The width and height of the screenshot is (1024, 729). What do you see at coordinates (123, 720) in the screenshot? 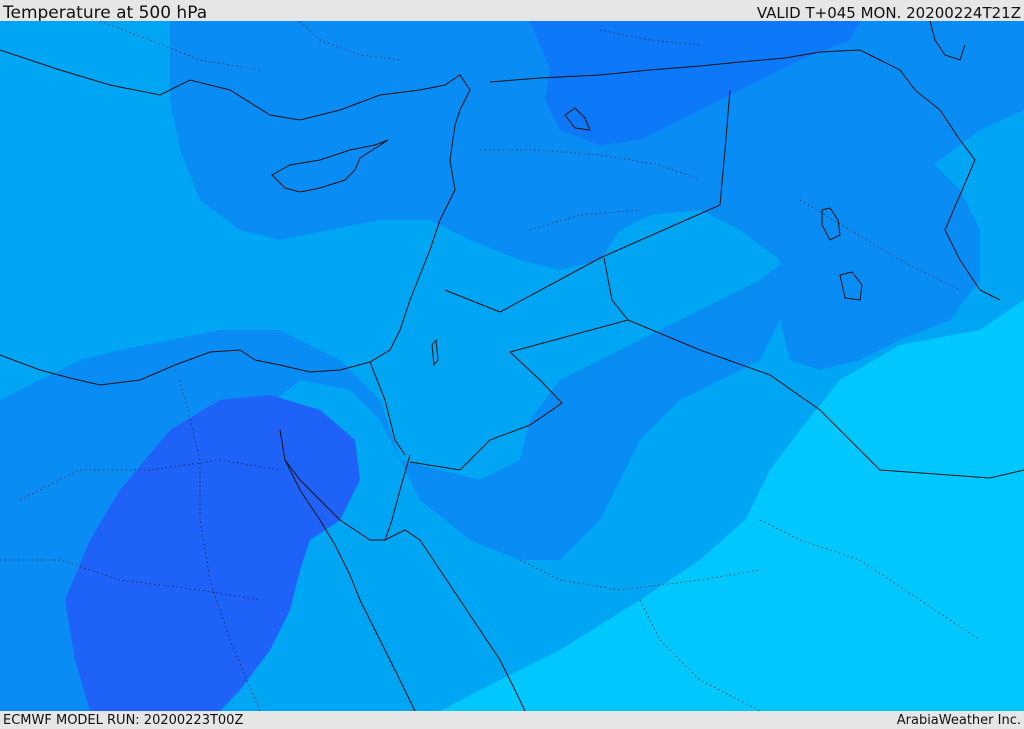
I see `model-run-label: ECMWF MODEL RUN: 20200223T00Z` at bounding box center [123, 720].